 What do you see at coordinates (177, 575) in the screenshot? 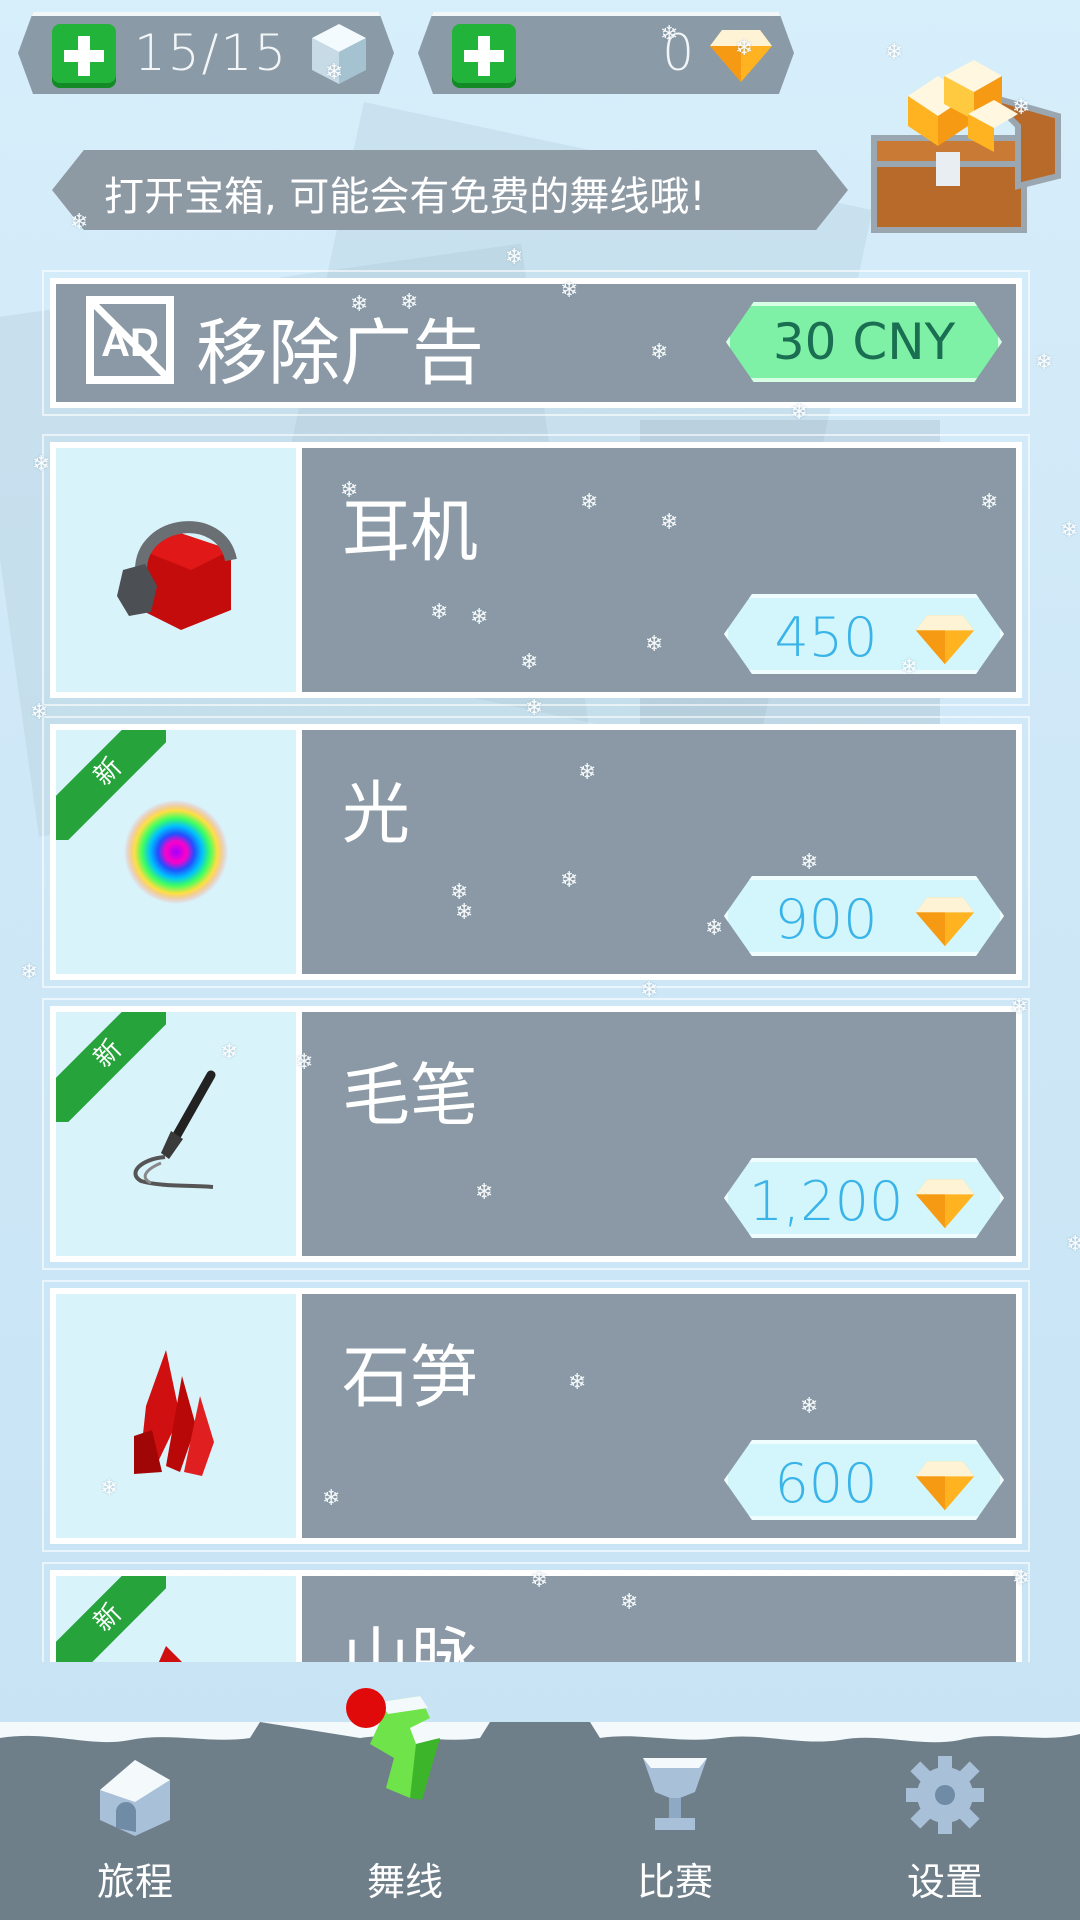
I see `headphones-cube-icon` at bounding box center [177, 575].